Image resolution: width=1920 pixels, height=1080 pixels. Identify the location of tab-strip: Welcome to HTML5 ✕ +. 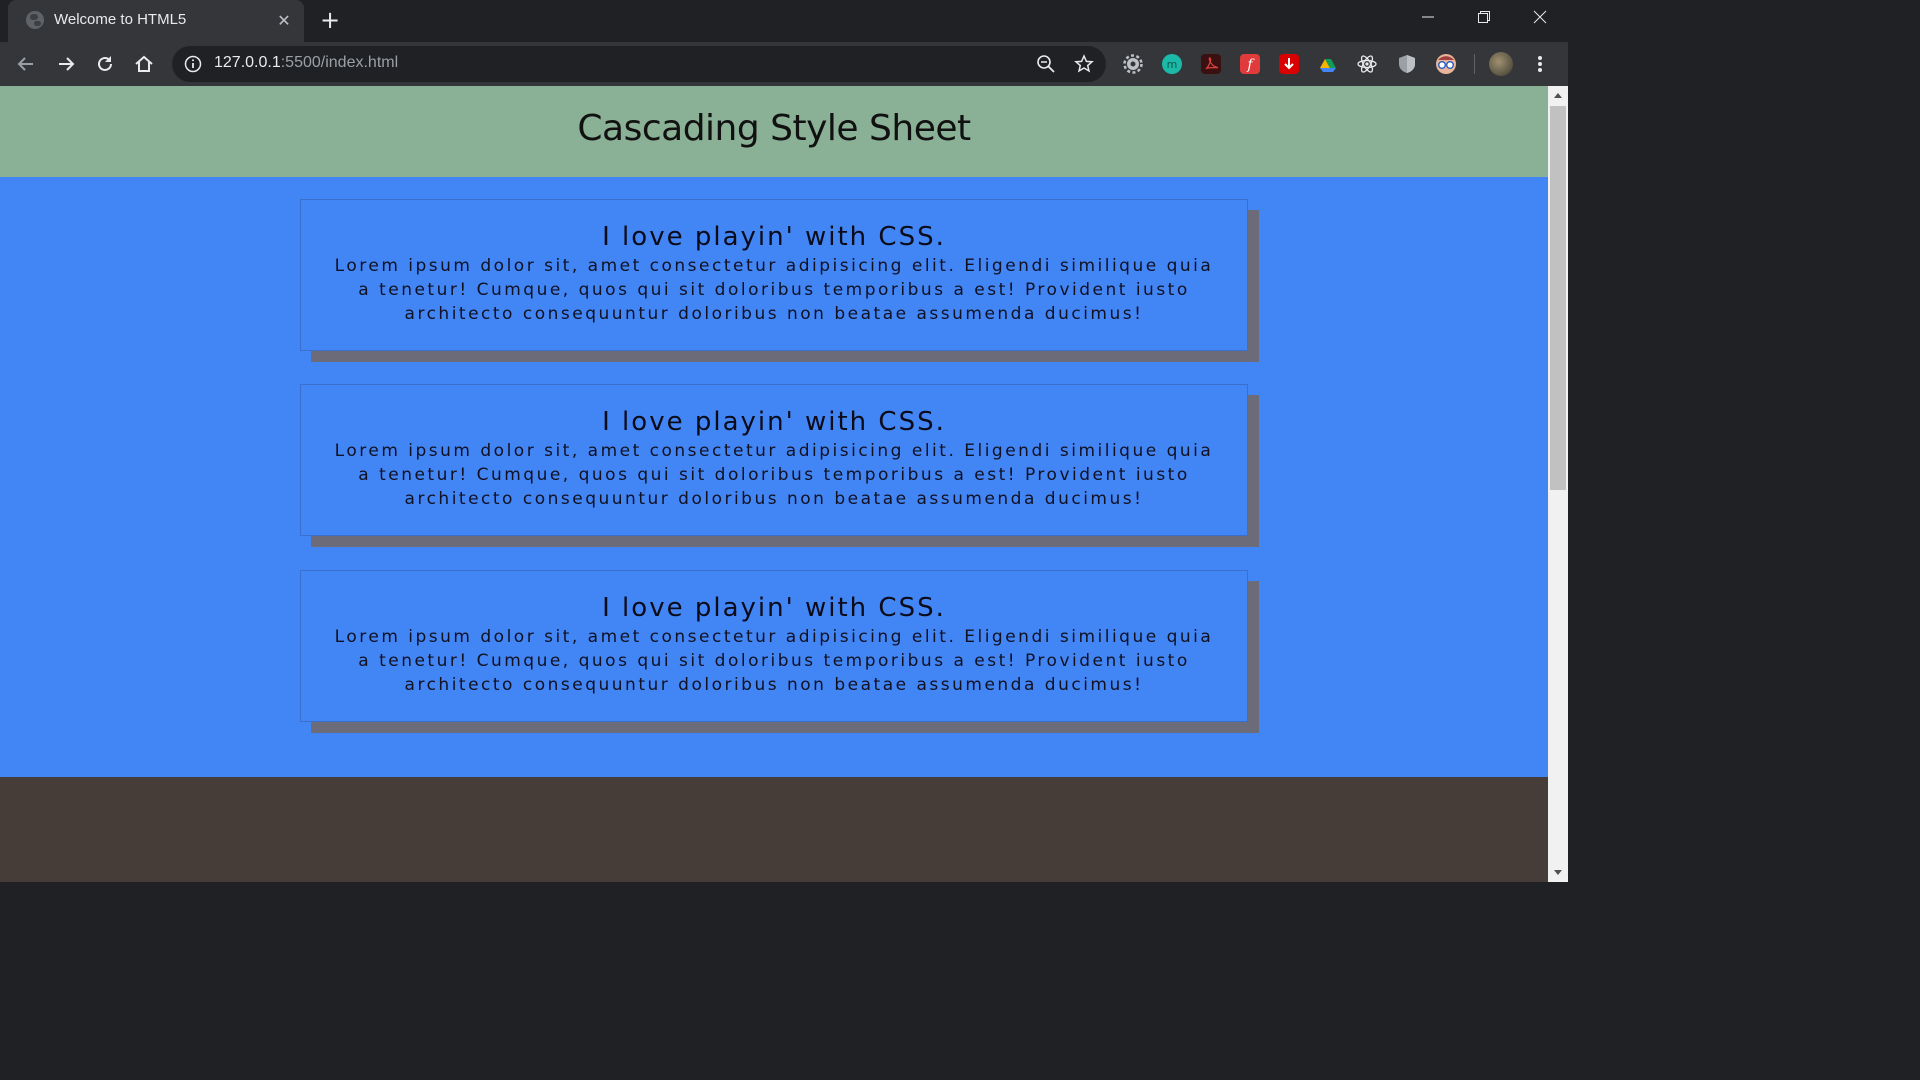
(784, 21).